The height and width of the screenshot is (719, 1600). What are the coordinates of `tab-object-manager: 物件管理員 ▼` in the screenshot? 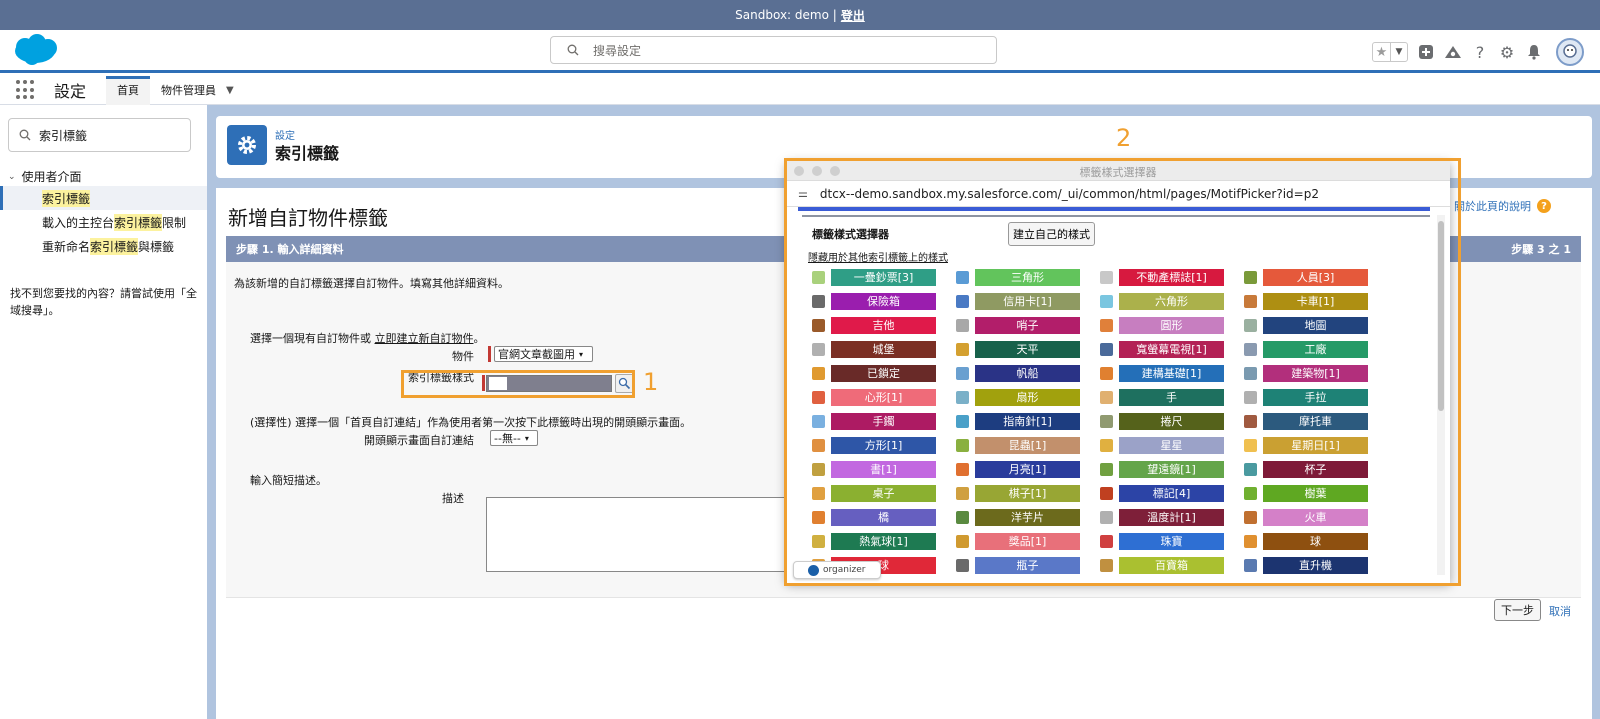 It's located at (197, 90).